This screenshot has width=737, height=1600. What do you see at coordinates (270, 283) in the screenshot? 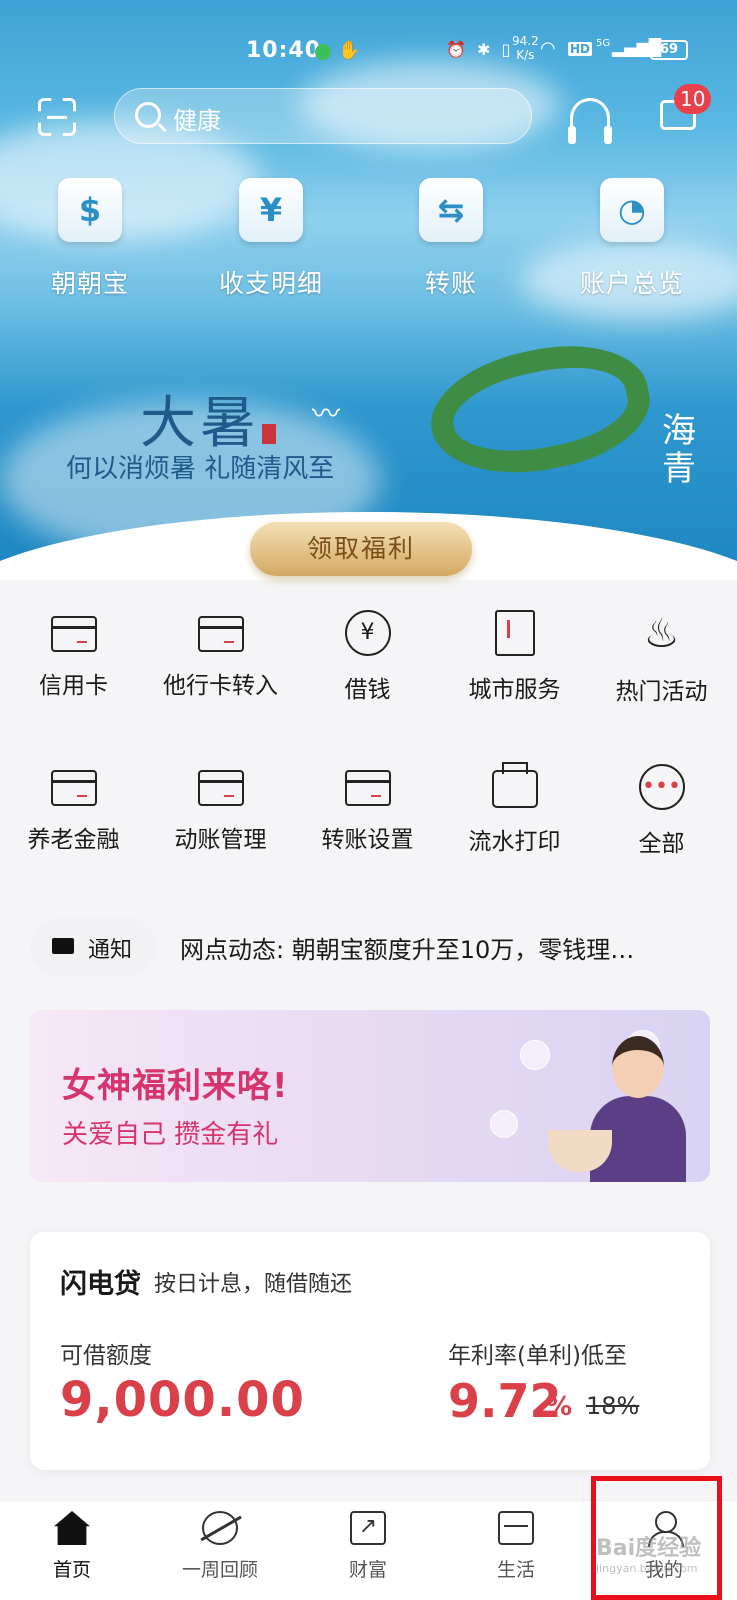
I see `quick-action-label: 收支明细` at bounding box center [270, 283].